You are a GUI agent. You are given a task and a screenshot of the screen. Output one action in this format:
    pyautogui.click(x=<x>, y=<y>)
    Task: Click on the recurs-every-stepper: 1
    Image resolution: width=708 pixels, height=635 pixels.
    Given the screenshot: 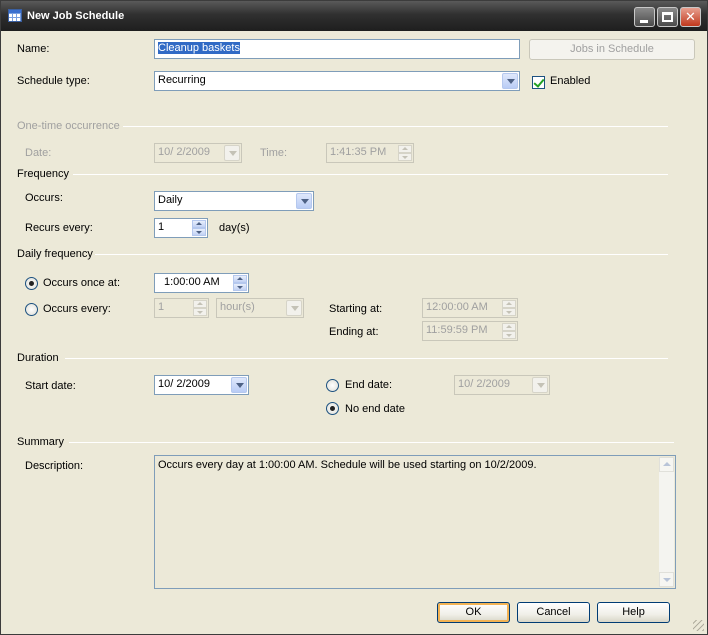 What is the action you would take?
    pyautogui.click(x=181, y=228)
    